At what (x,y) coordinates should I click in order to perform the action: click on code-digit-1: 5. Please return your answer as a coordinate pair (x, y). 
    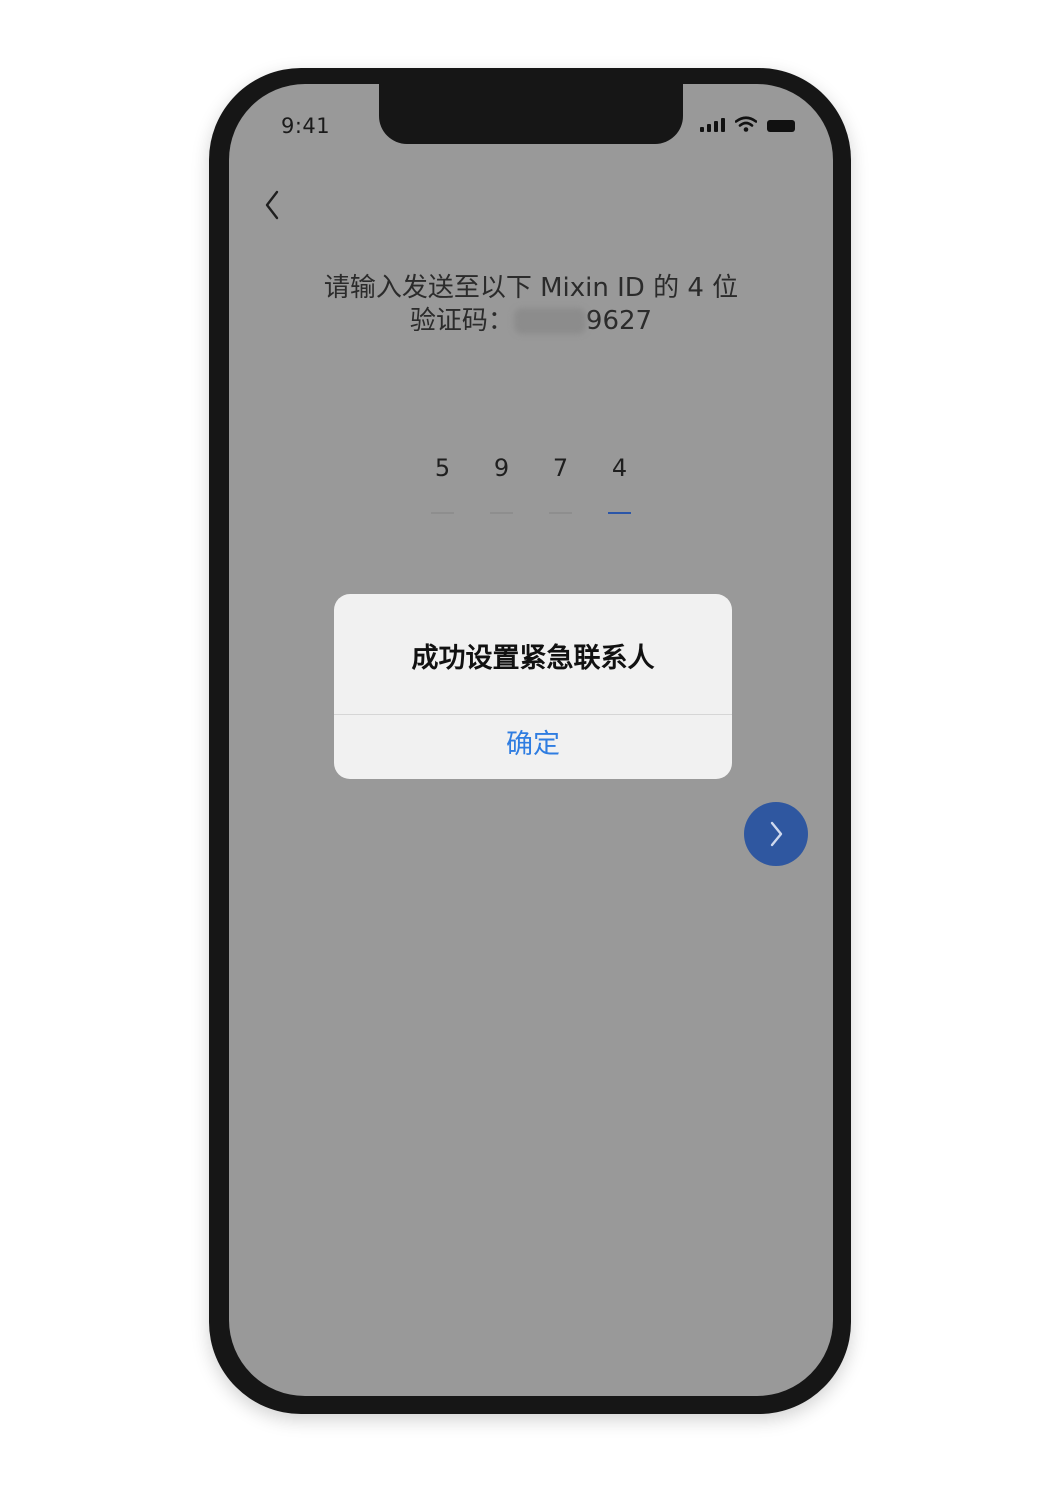
    Looking at the image, I should click on (442, 482).